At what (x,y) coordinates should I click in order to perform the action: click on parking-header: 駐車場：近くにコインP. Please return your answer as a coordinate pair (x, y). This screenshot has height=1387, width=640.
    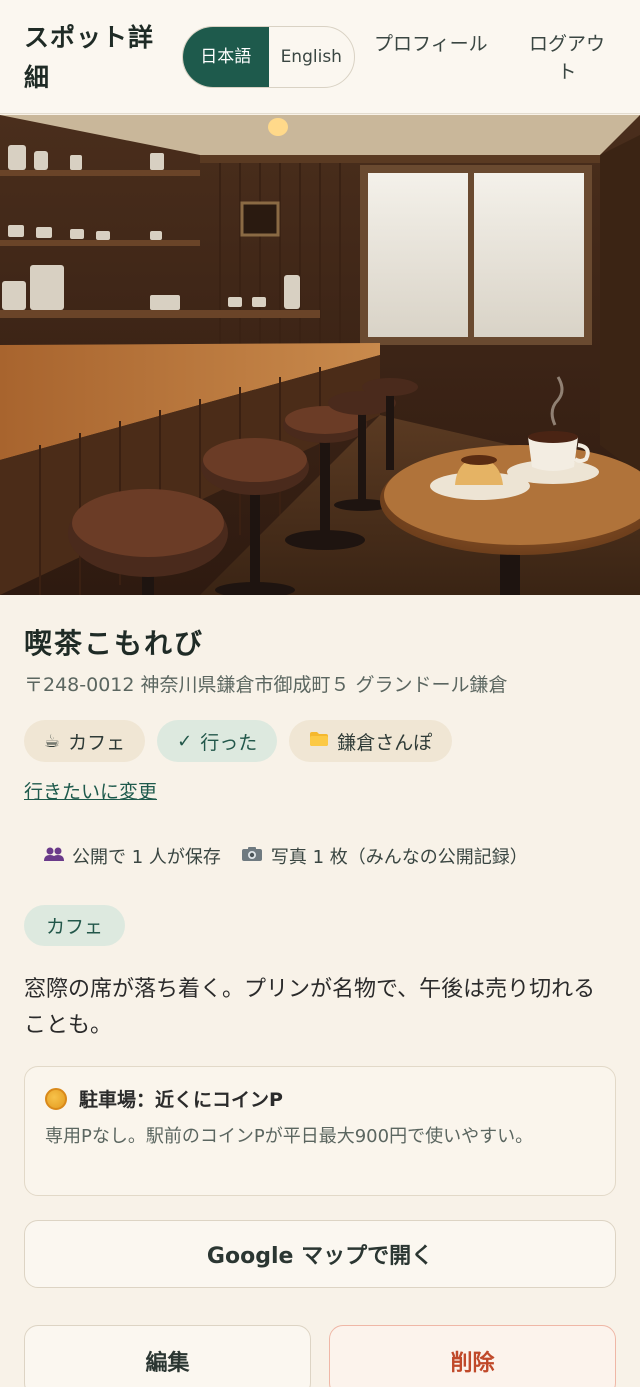
    Looking at the image, I should click on (164, 1098).